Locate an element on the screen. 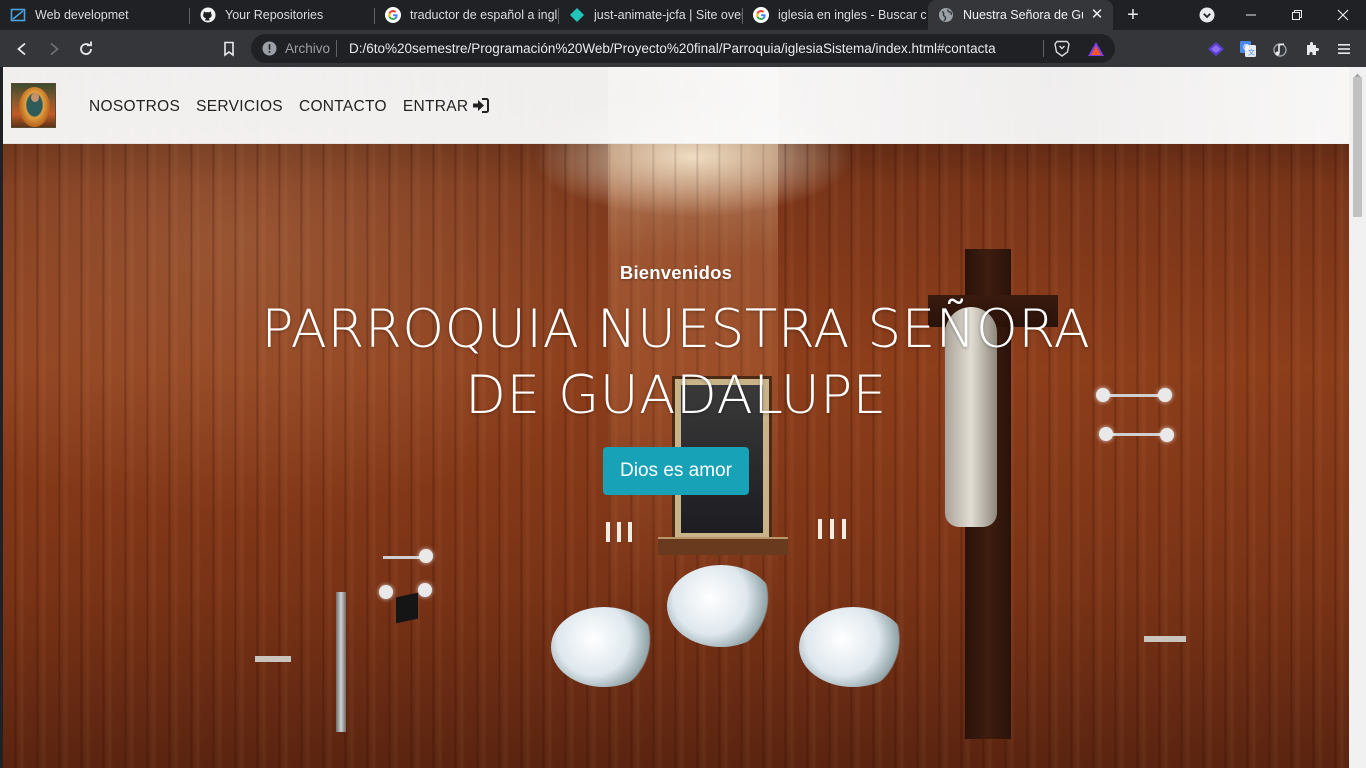 The height and width of the screenshot is (768, 1366). sign-in-icon is located at coordinates (481, 109).